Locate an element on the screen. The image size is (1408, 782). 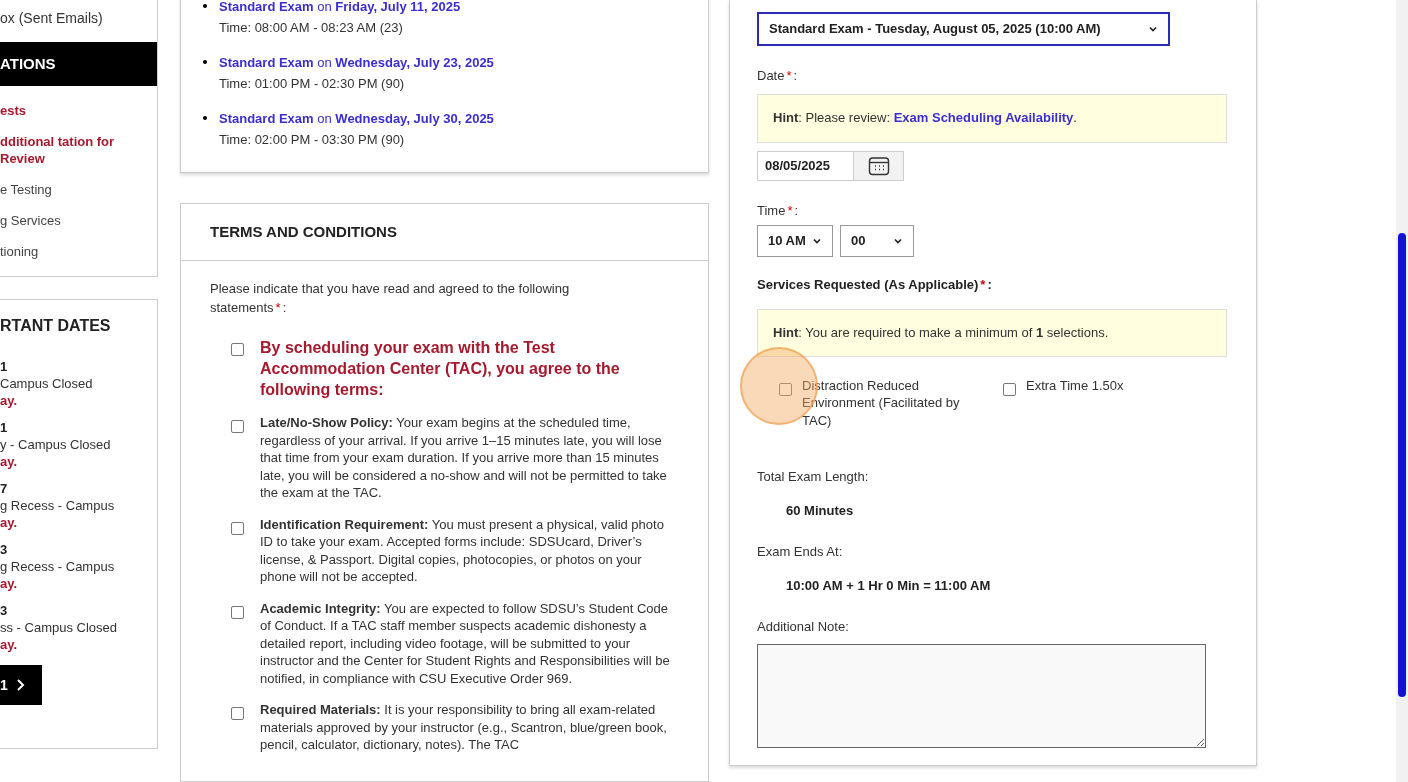
note-field is located at coordinates (981, 695).